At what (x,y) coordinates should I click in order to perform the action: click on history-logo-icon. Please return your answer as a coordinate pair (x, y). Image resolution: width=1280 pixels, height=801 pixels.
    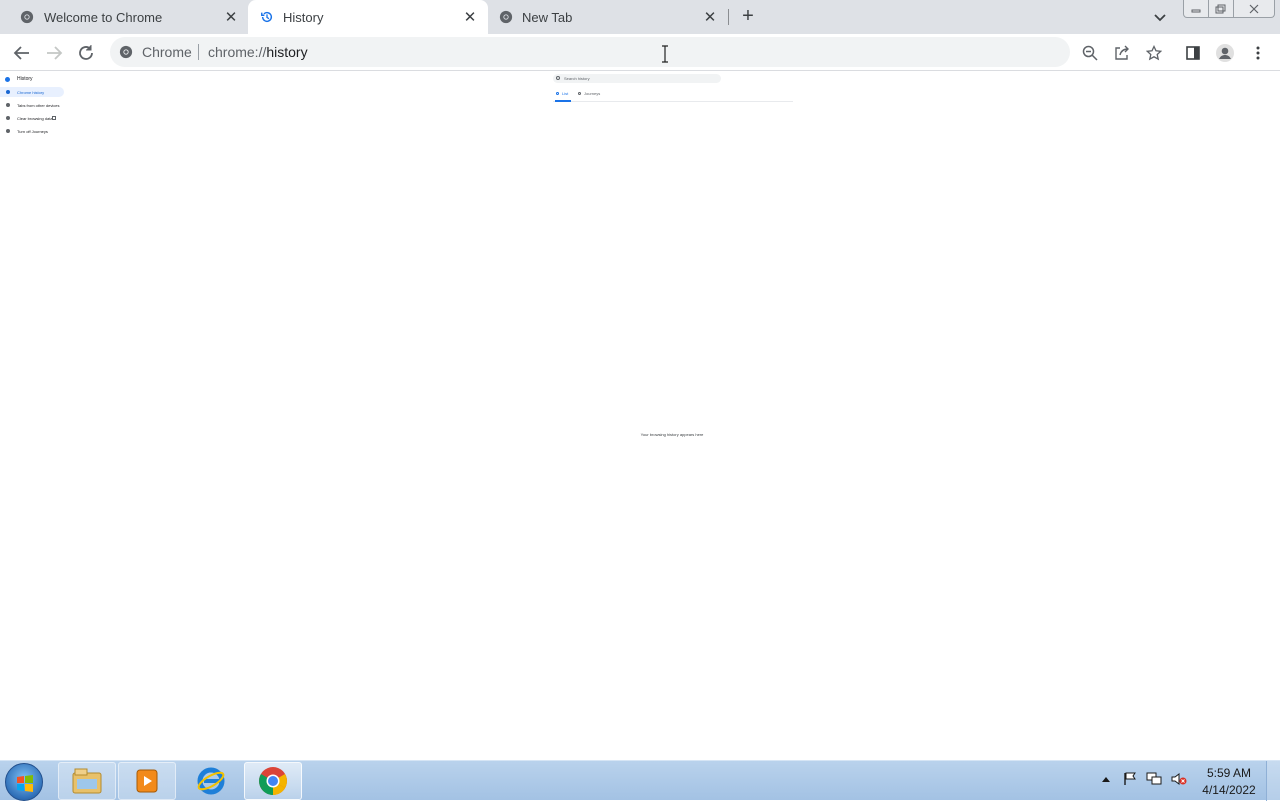
    Looking at the image, I should click on (7, 79).